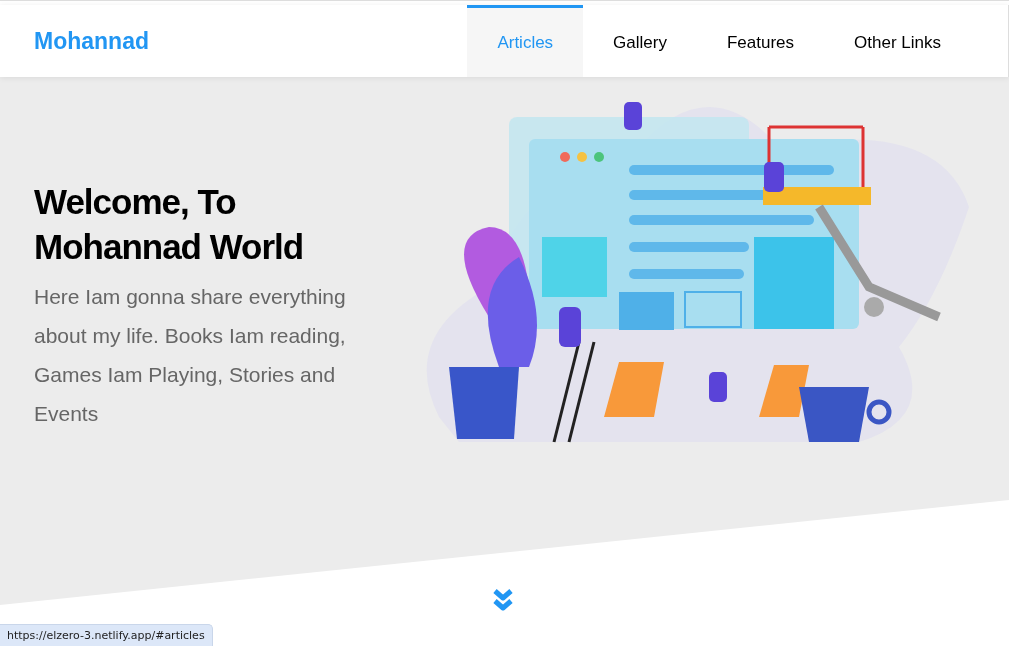 The image size is (1009, 646). Describe the element at coordinates (897, 41) in the screenshot. I see `nav-link: Other Links` at that location.